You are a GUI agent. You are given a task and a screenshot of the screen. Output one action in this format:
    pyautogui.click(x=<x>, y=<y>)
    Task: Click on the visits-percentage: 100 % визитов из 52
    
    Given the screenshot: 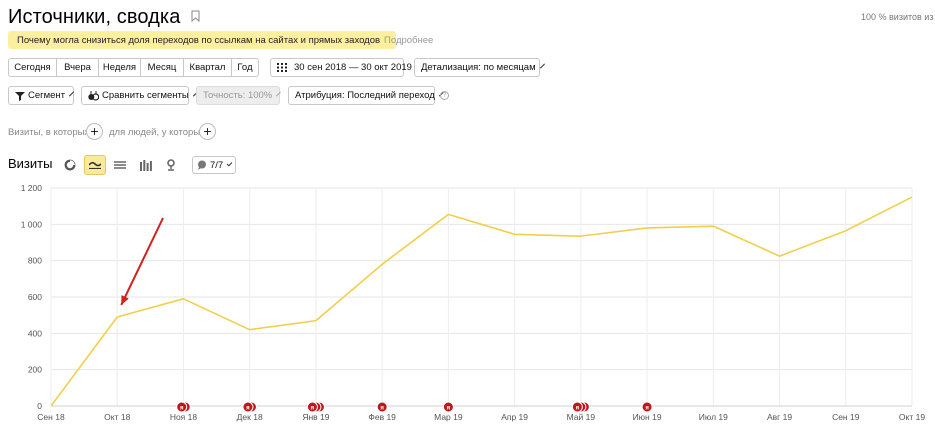 What is the action you would take?
    pyautogui.click(x=898, y=17)
    